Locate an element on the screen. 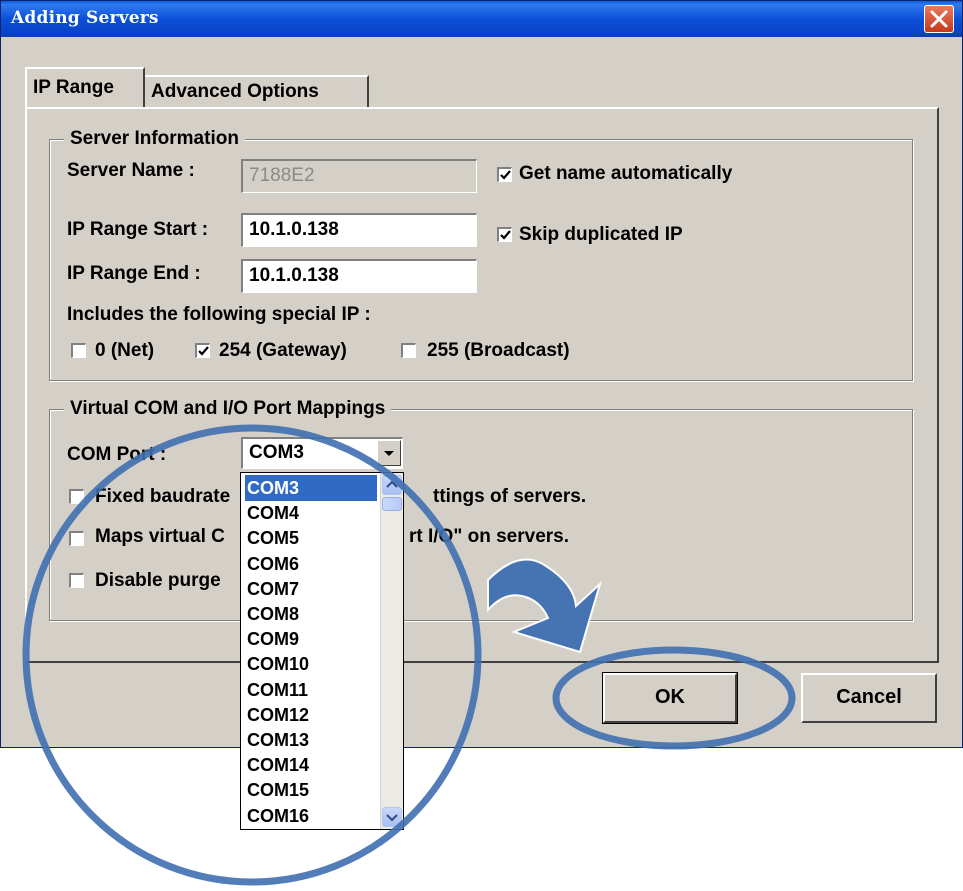 The width and height of the screenshot is (963, 891). ip-range-start-field: 10.1.0.138 is located at coordinates (359, 230).